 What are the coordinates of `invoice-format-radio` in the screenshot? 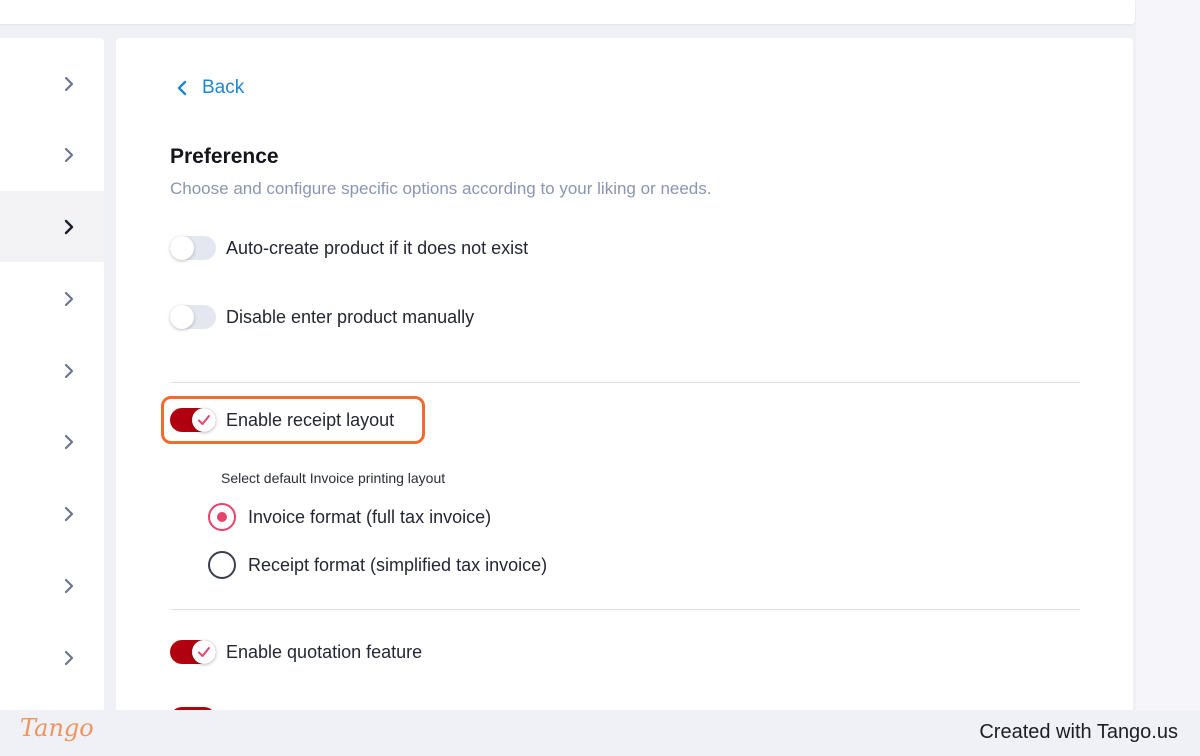 It's located at (222, 517).